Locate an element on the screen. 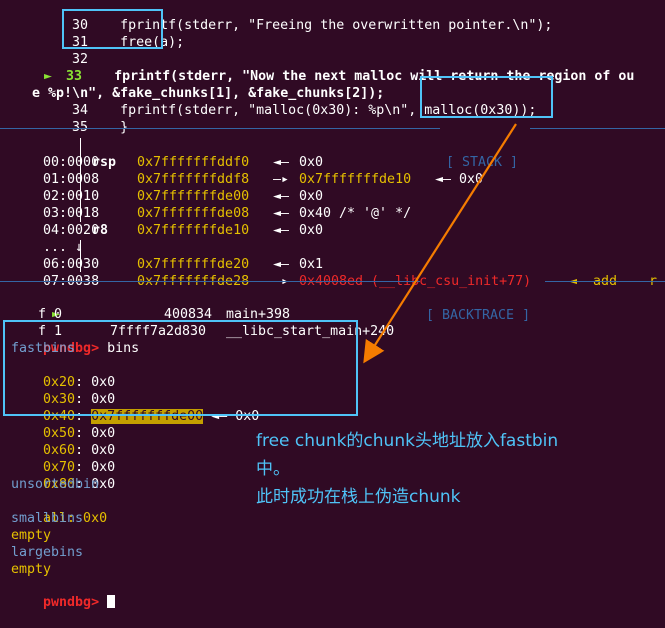 Image resolution: width=665 pixels, height=628 pixels. arrow-line is located at coordinates (440, 243).